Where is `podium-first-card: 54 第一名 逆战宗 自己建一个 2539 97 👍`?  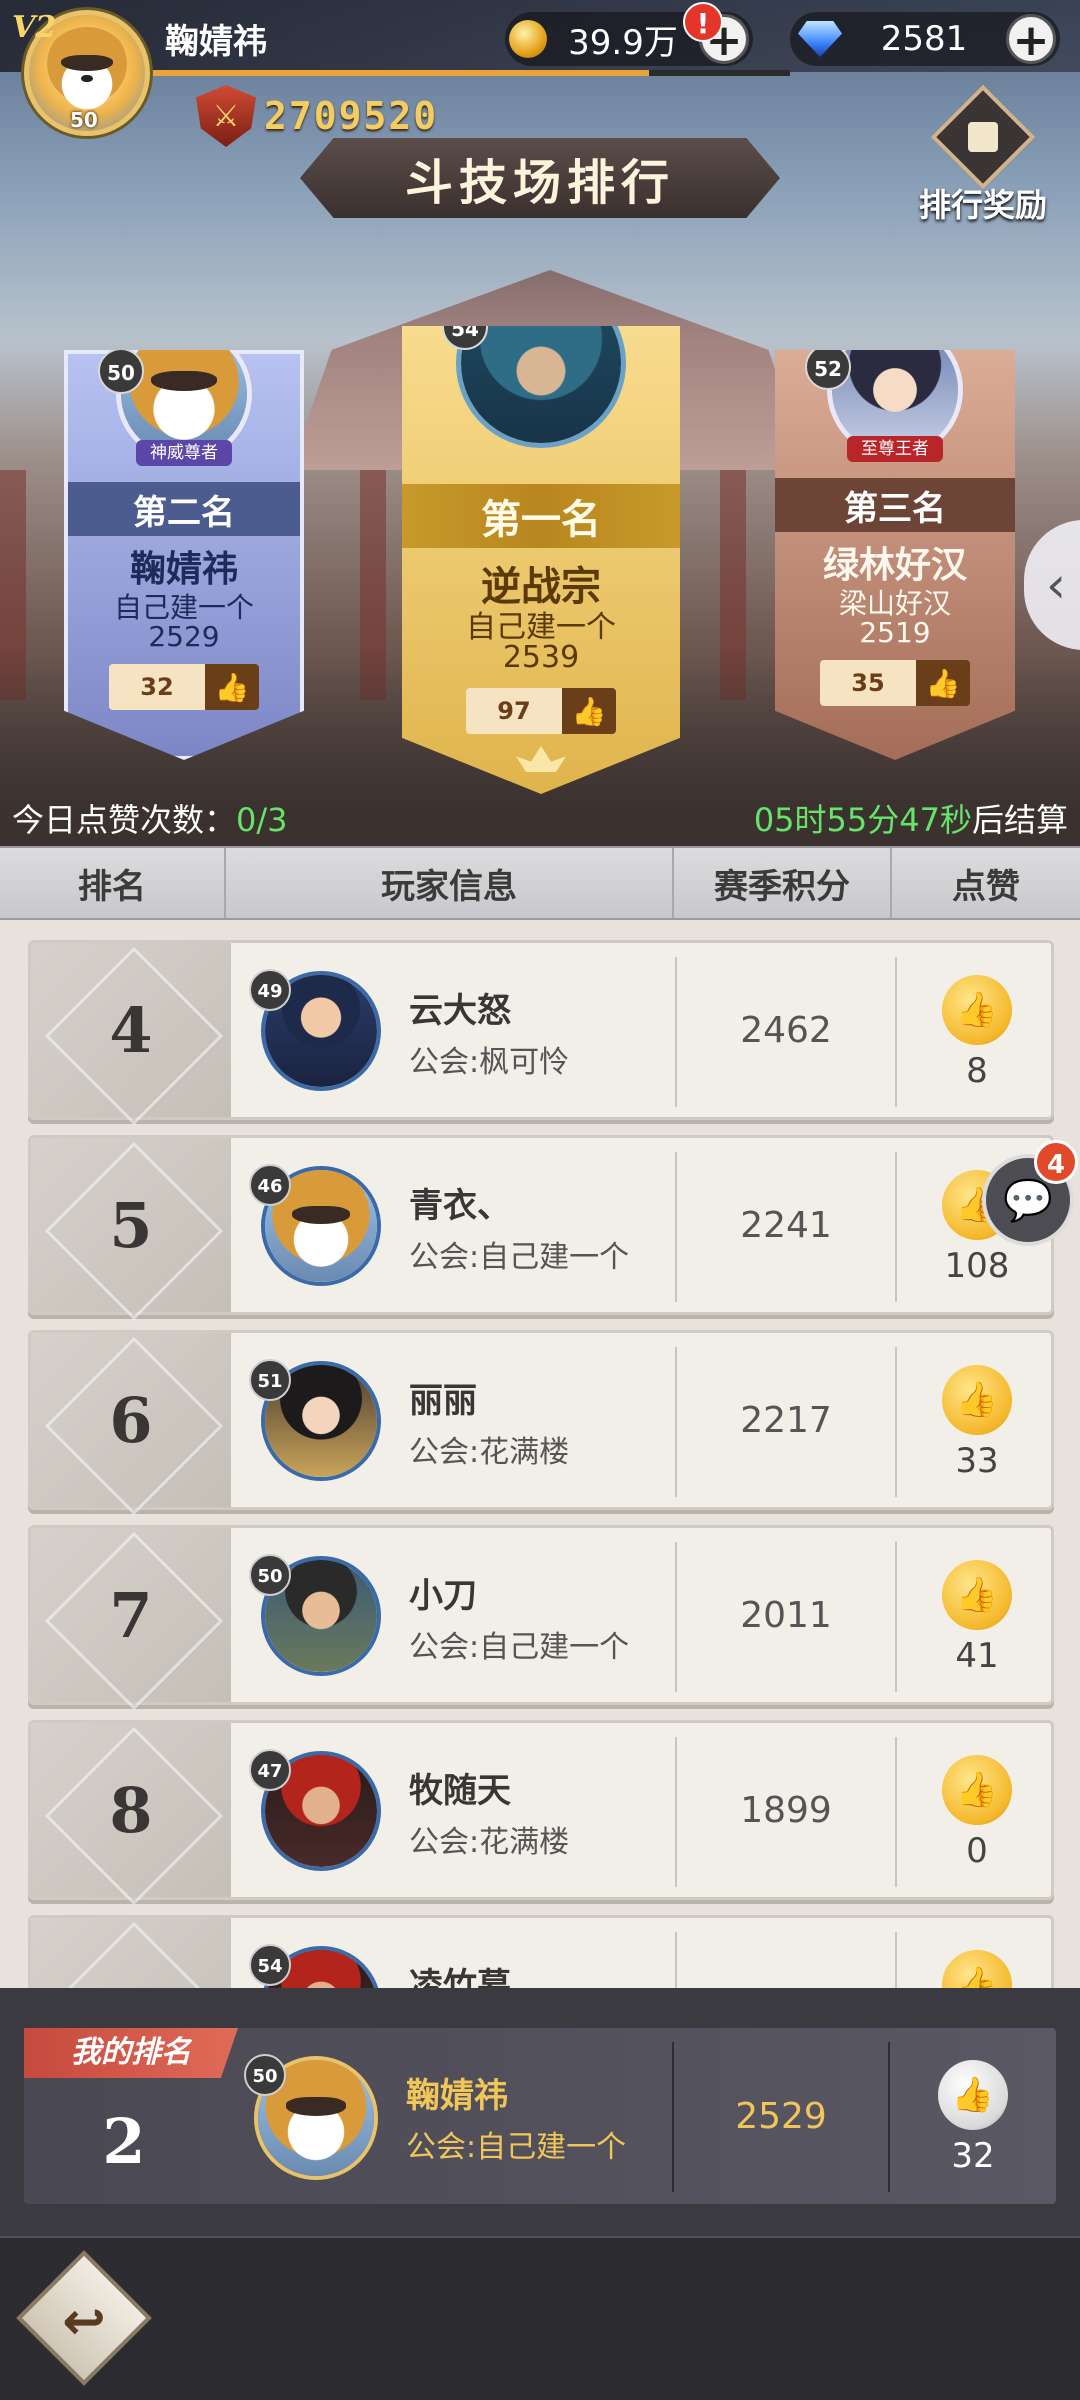 podium-first-card: 54 第一名 逆战宗 自己建一个 2539 97 👍 is located at coordinates (541, 560).